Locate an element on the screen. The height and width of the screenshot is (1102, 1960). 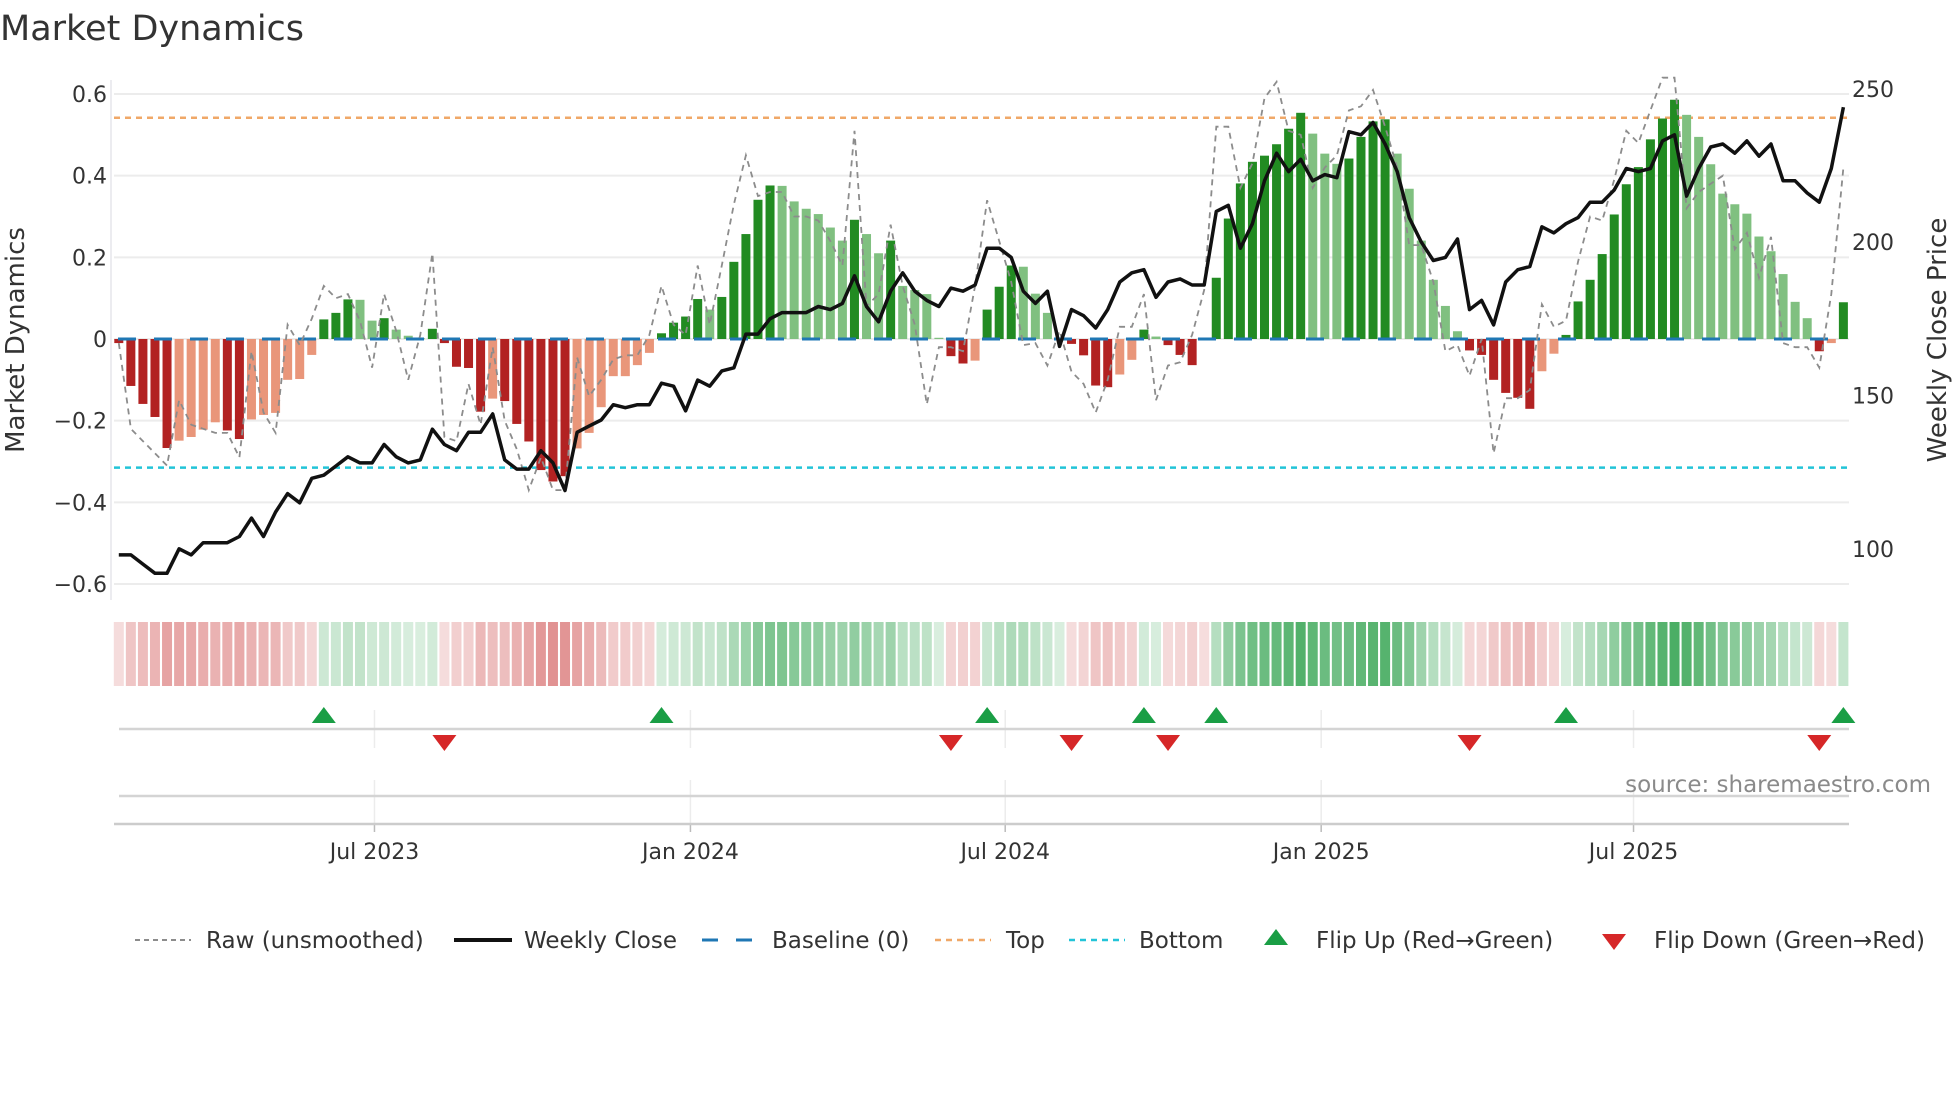
x-tick-label: Jan 2024 is located at coordinates (689, 852).